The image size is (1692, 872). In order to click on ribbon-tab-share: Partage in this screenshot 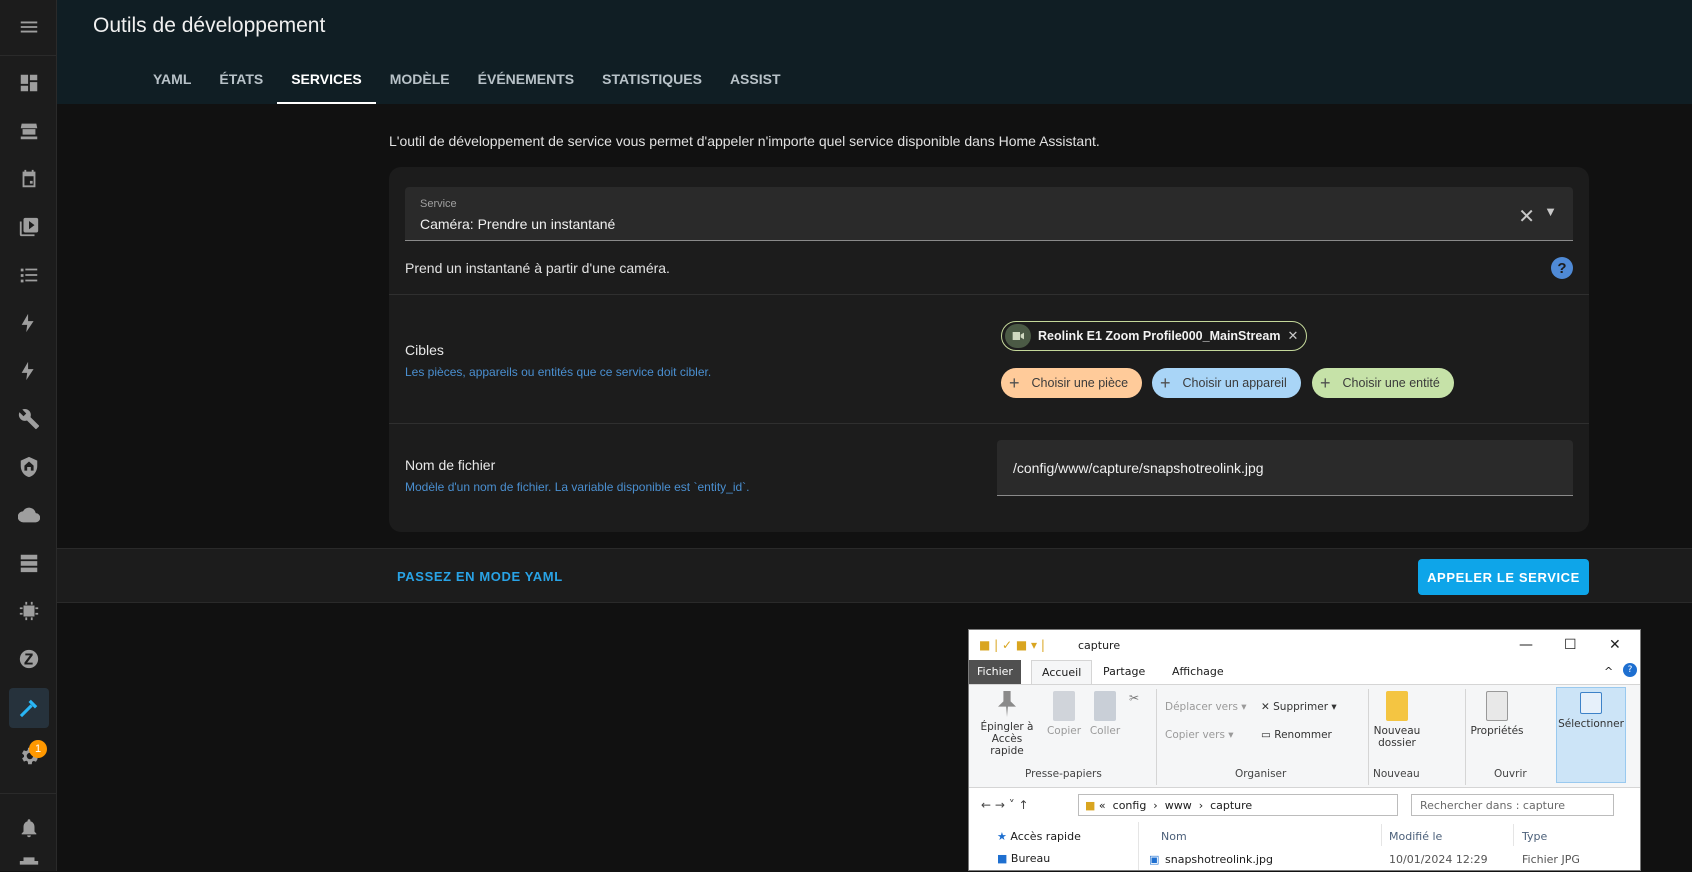, I will do `click(1124, 671)`.